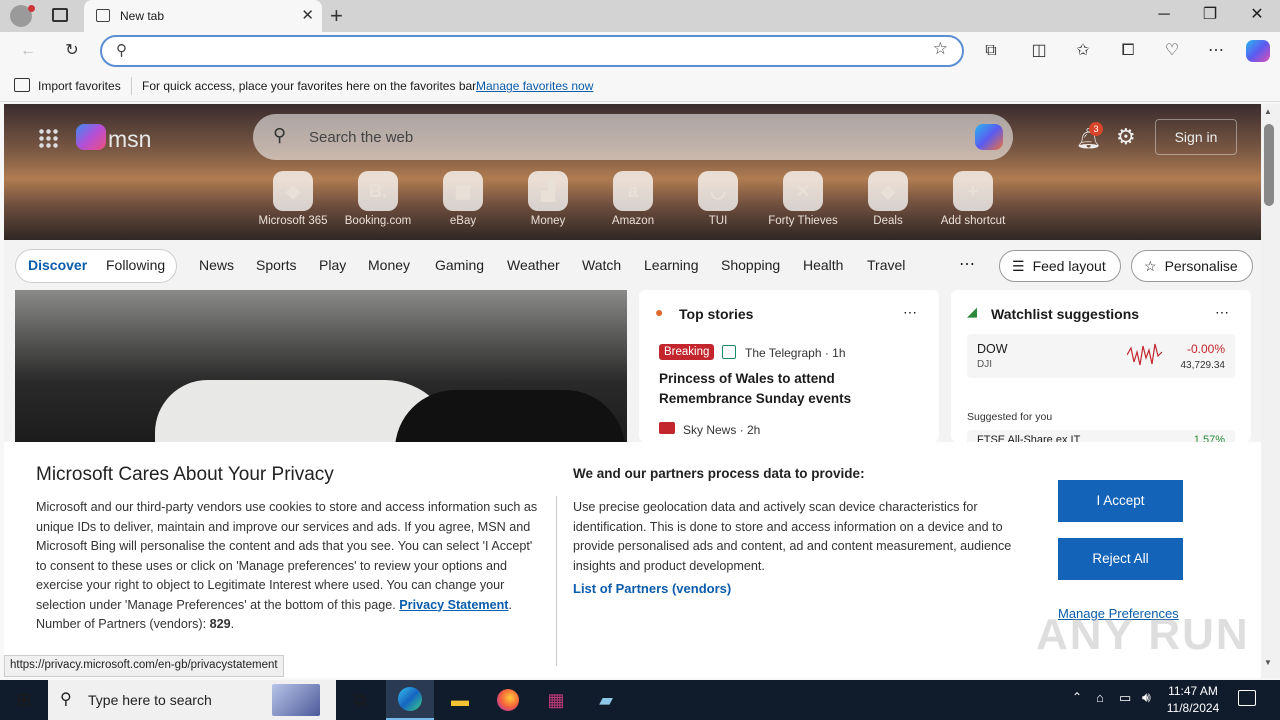 Image resolution: width=1280 pixels, height=720 pixels. I want to click on privacy-statement-link: Privacy Statement, so click(453, 605).